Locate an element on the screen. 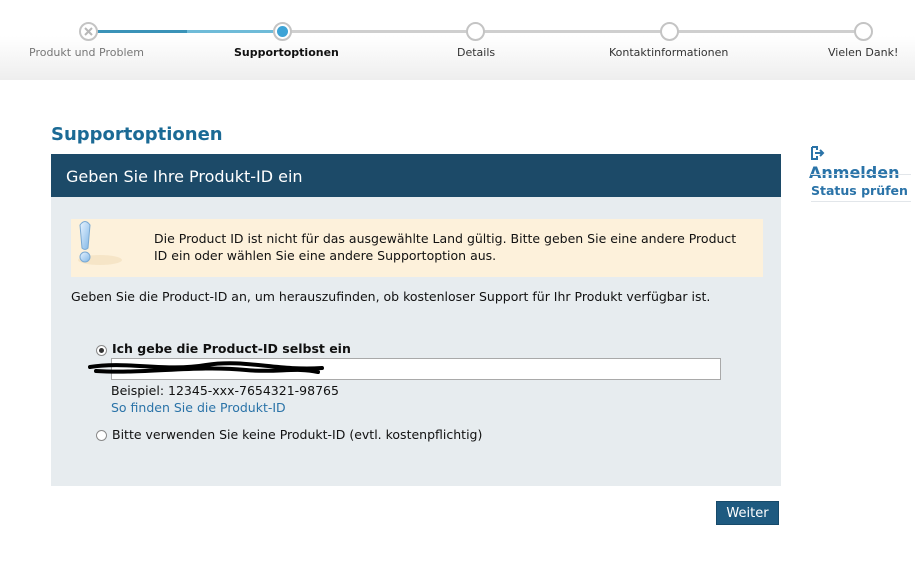 The width and height of the screenshot is (915, 573). step-label-details: Details is located at coordinates (476, 52).